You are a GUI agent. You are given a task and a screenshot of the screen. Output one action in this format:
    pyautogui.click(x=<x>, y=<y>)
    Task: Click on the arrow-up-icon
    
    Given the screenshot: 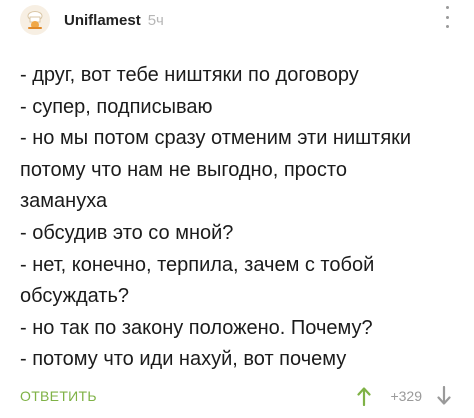 What is the action you would take?
    pyautogui.click(x=364, y=396)
    